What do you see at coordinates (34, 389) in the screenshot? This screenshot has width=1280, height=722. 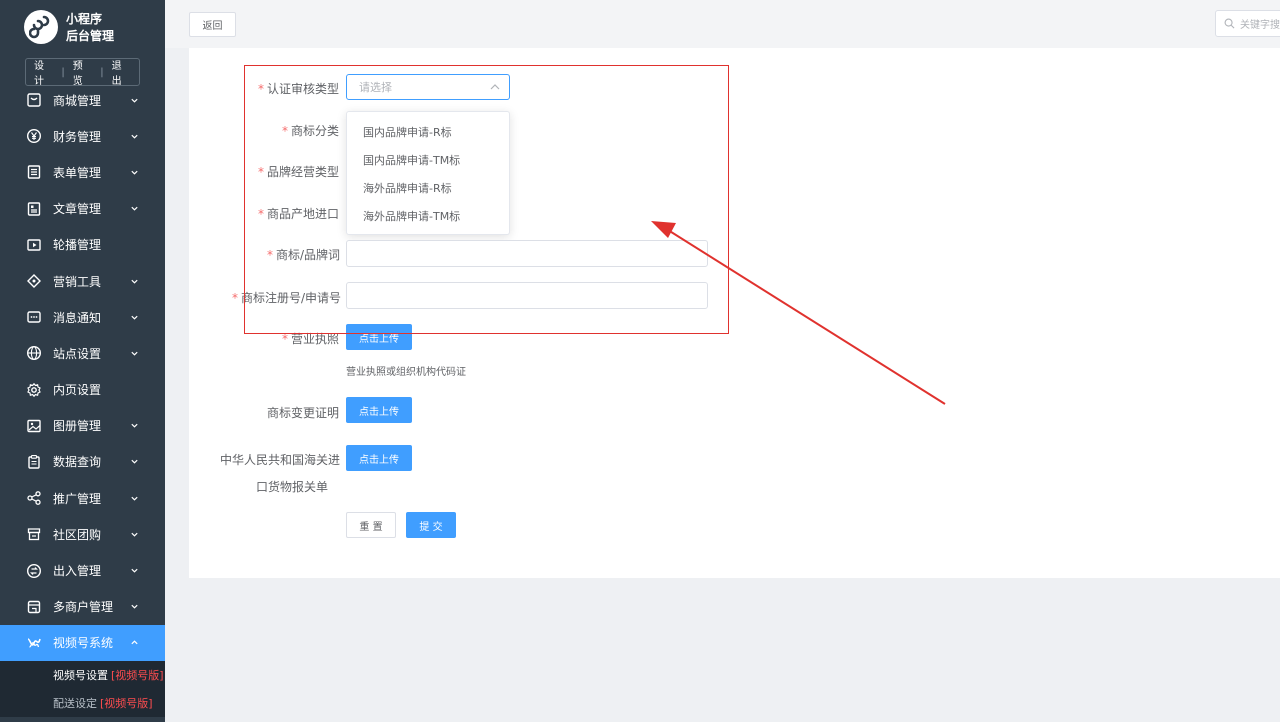 I see `gear-icon` at bounding box center [34, 389].